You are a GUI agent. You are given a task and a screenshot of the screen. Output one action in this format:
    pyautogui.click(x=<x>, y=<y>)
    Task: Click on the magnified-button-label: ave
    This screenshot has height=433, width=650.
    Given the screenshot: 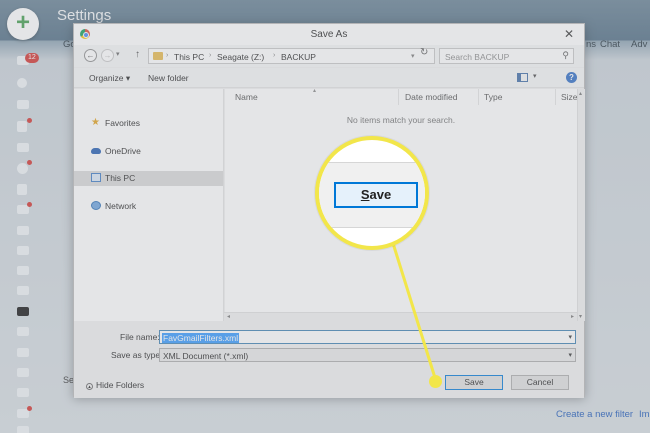 What is the action you would take?
    pyautogui.click(x=380, y=194)
    